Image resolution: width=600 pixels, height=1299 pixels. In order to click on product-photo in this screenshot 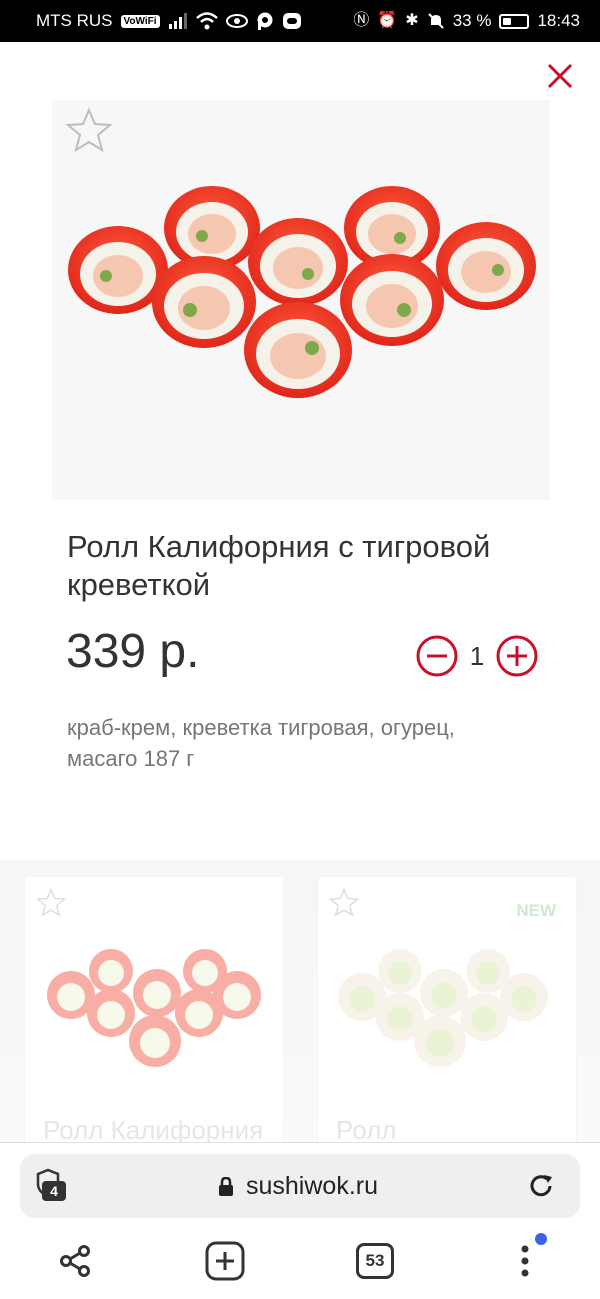, I will do `click(302, 292)`.